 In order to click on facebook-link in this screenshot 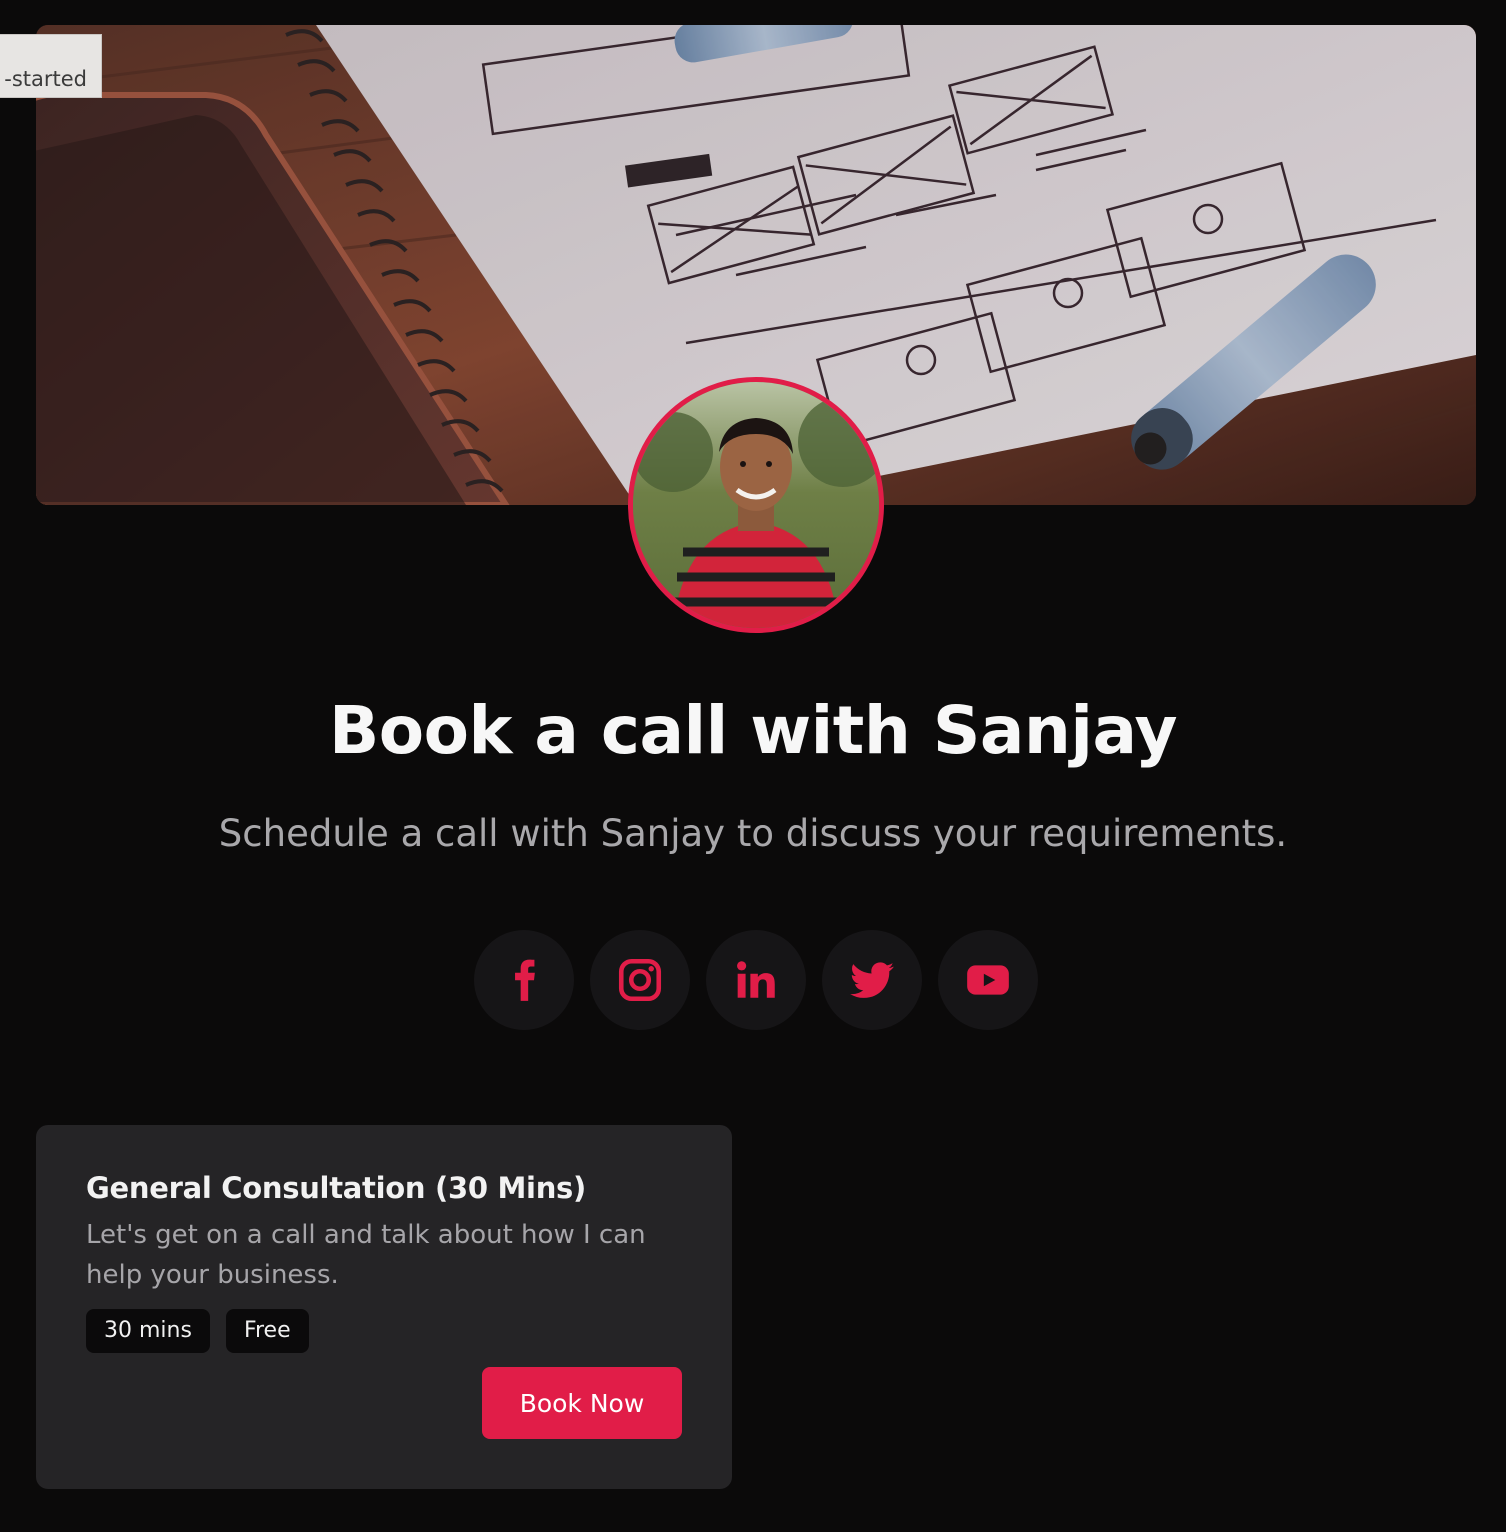, I will do `click(524, 980)`.